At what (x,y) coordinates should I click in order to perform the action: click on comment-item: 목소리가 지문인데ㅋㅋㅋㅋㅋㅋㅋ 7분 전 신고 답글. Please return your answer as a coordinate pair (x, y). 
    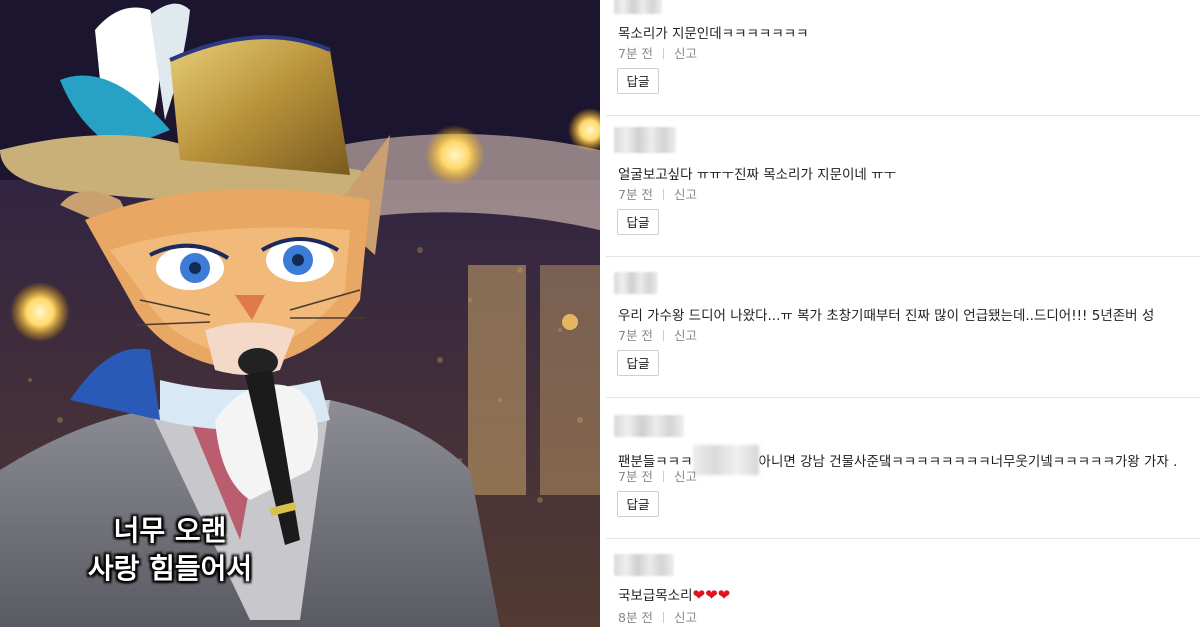
    Looking at the image, I should click on (903, 58).